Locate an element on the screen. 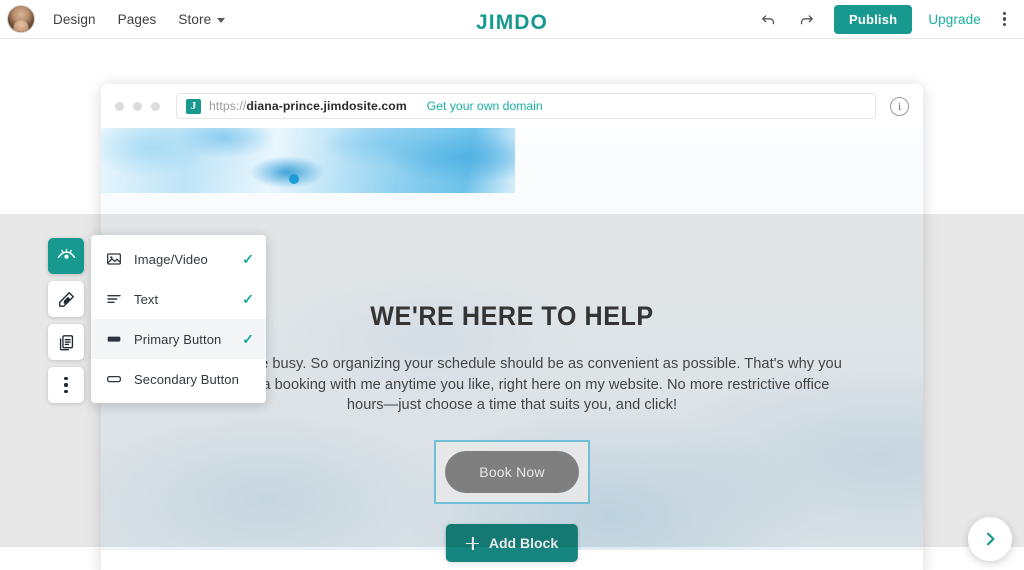 The height and width of the screenshot is (570, 1024). upgrade-link: Upgrade is located at coordinates (954, 19).